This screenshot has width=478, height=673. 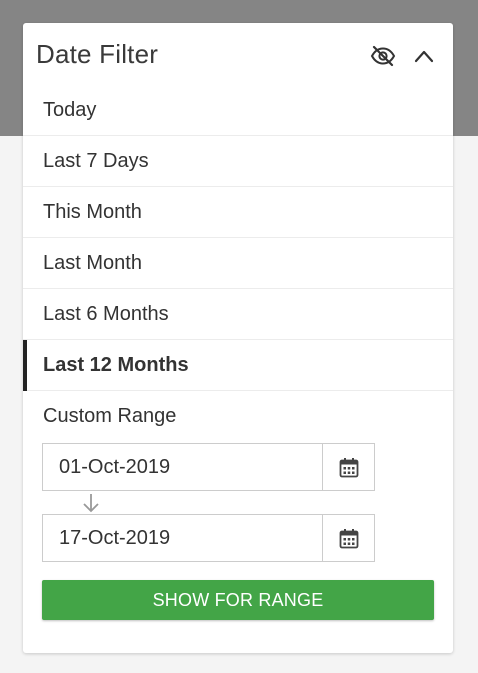 What do you see at coordinates (116, 365) in the screenshot?
I see `option-label: Last 12 Months` at bounding box center [116, 365].